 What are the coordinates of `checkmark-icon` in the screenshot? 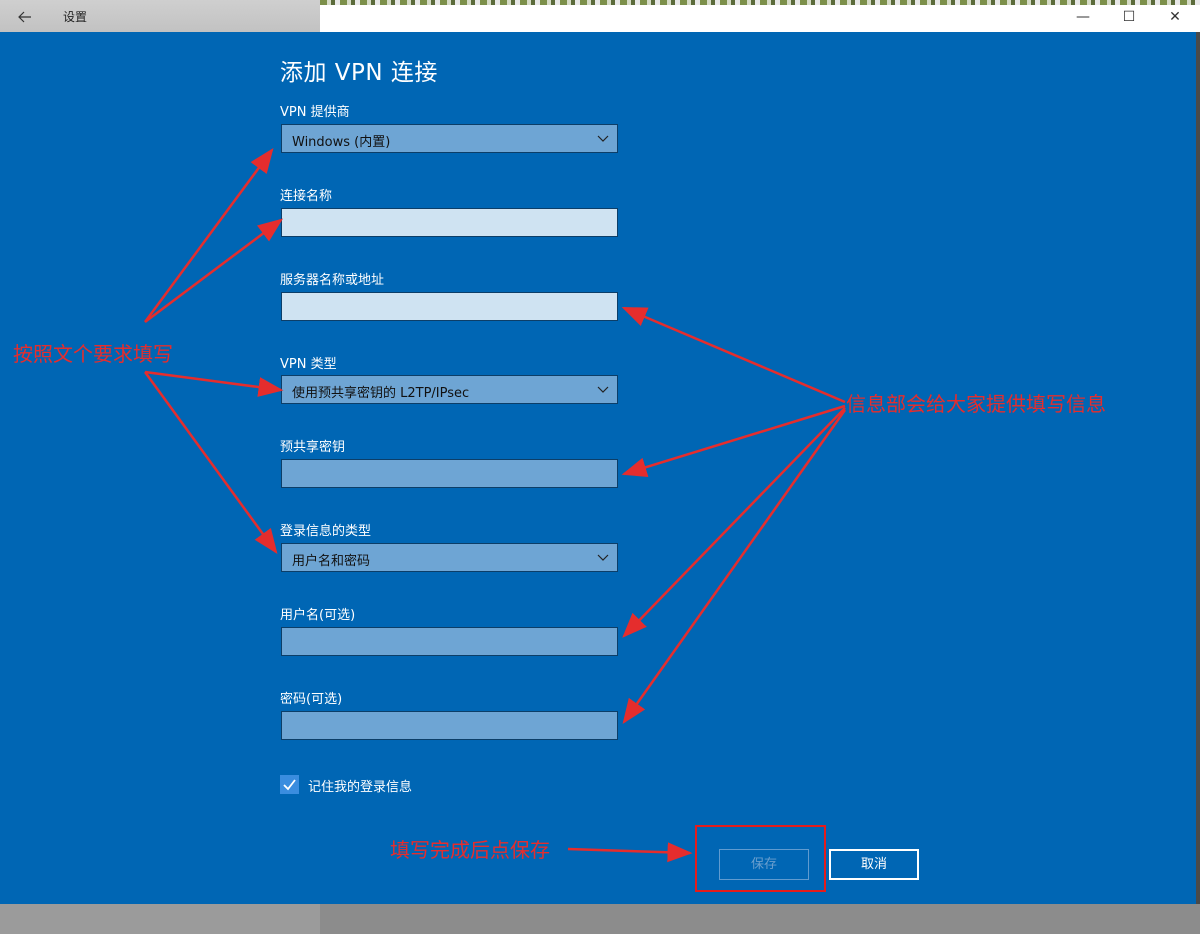 It's located at (289, 785).